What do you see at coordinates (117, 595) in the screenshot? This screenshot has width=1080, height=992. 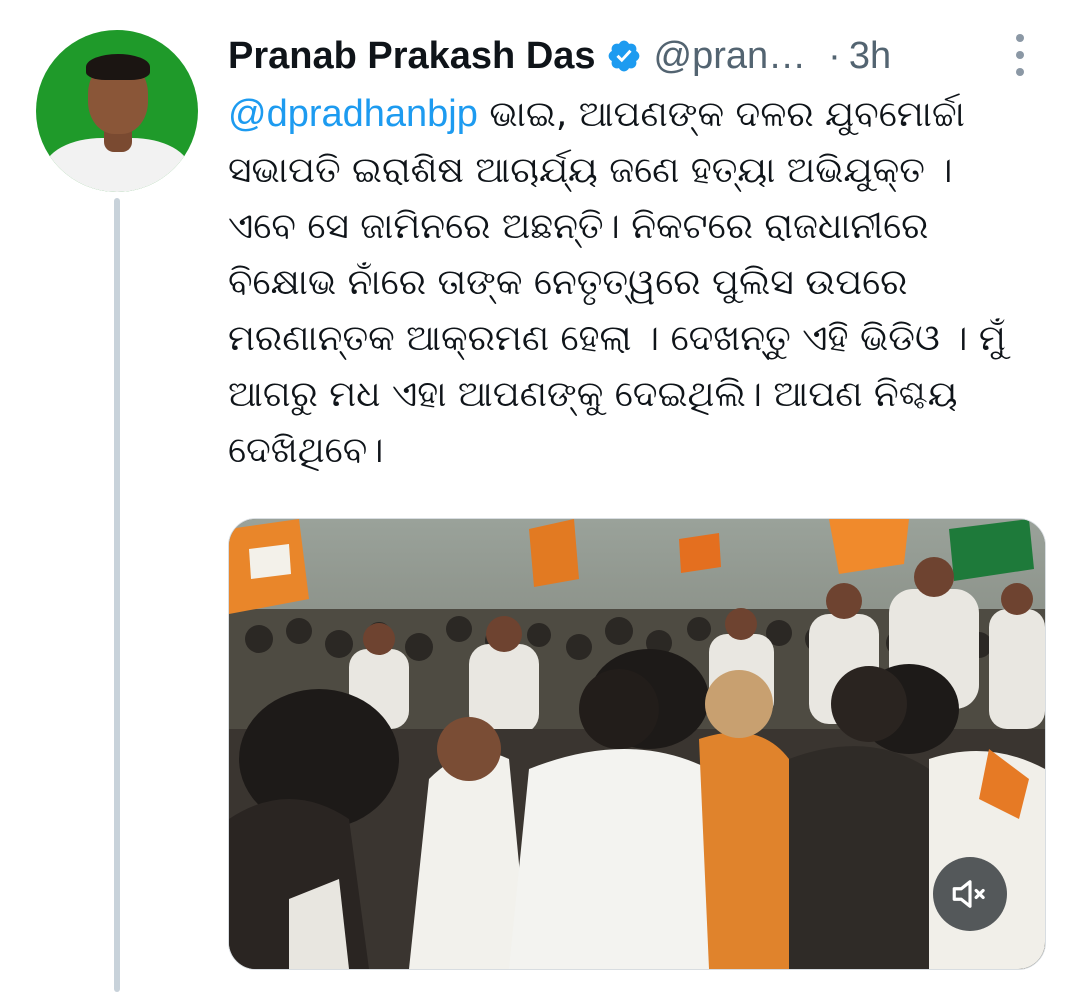 I see `thread-connector-line` at bounding box center [117, 595].